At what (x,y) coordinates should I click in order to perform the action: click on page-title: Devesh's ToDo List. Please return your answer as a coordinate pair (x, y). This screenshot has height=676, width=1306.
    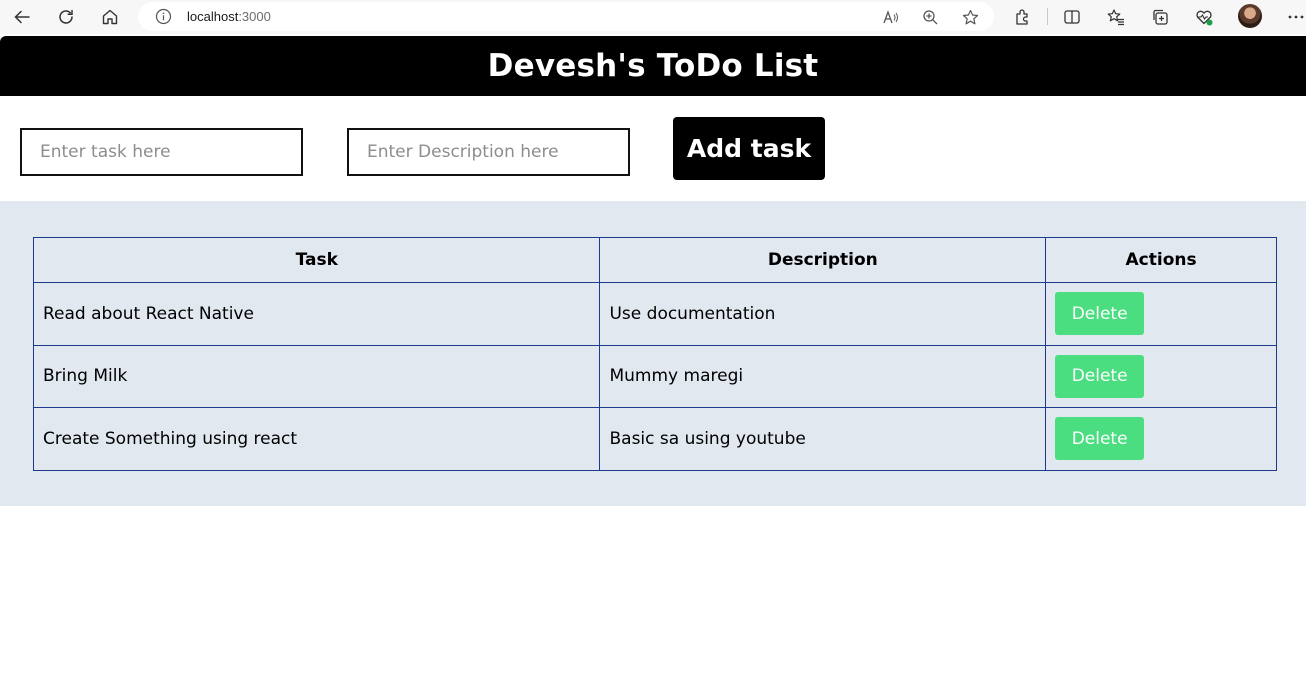
    Looking at the image, I should click on (653, 66).